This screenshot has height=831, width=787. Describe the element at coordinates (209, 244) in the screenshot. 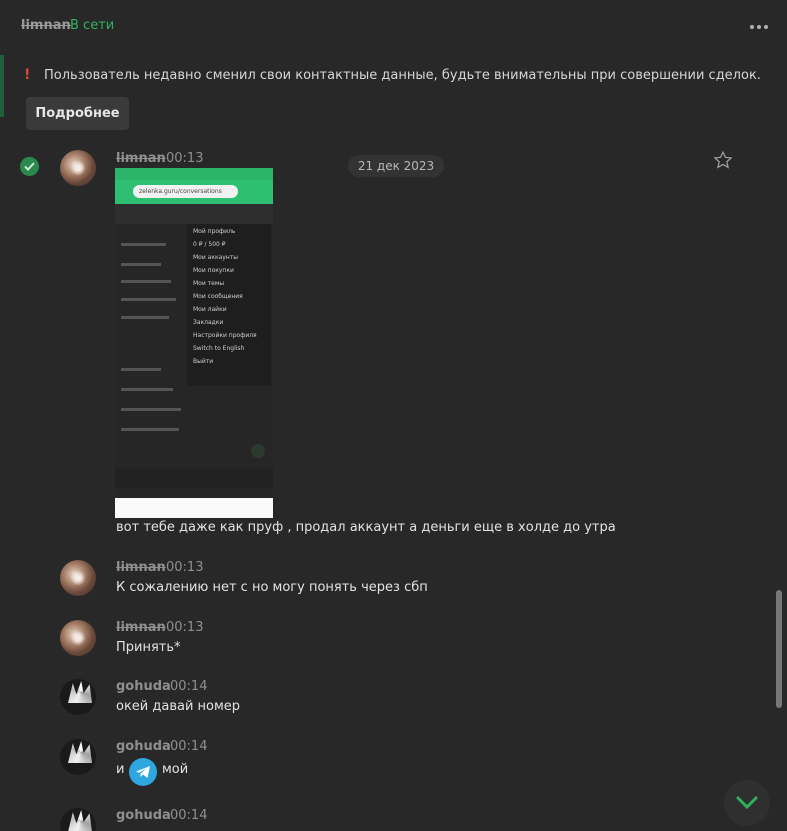

I see `menu-item: 0 ₽ / 500 ₽` at that location.